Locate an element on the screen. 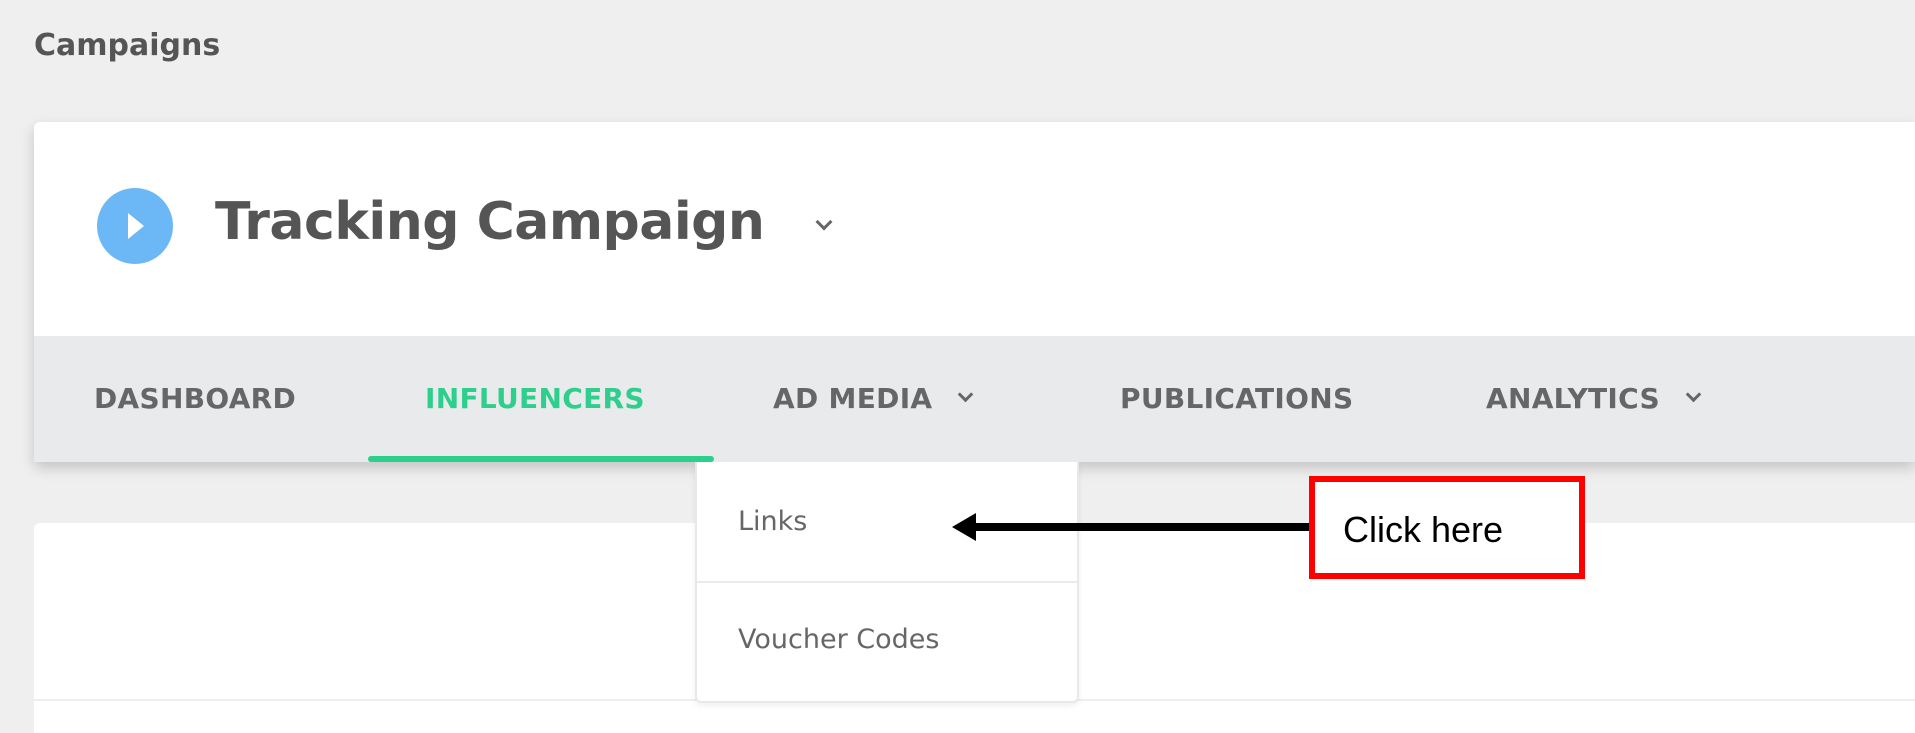 This screenshot has height=733, width=1915. menu-item-voucher-codes: Voucher Codes is located at coordinates (838, 639).